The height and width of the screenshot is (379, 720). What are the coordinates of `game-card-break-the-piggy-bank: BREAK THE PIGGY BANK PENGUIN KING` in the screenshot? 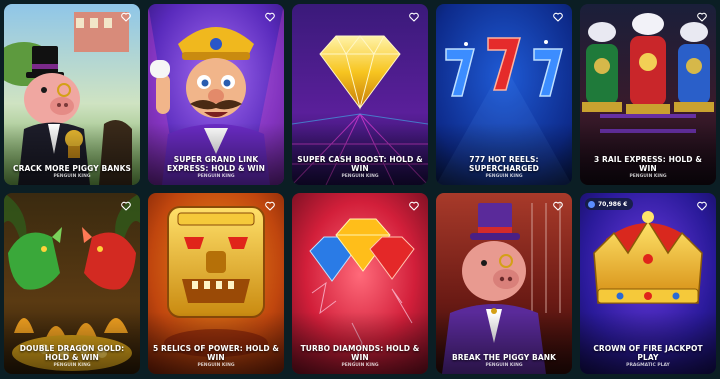 It's located at (504, 283).